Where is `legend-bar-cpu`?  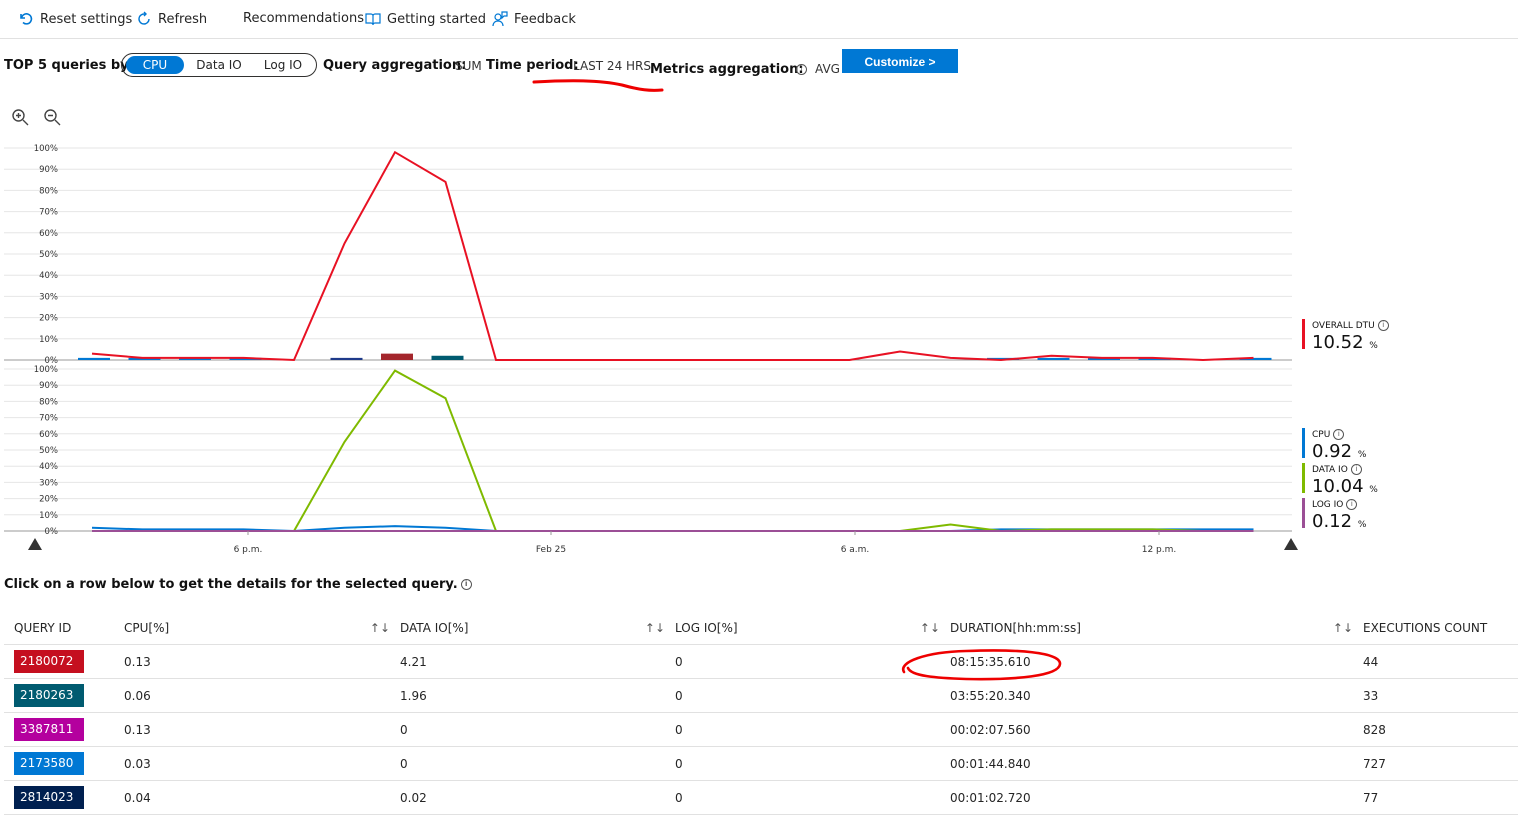
legend-bar-cpu is located at coordinates (1303, 443).